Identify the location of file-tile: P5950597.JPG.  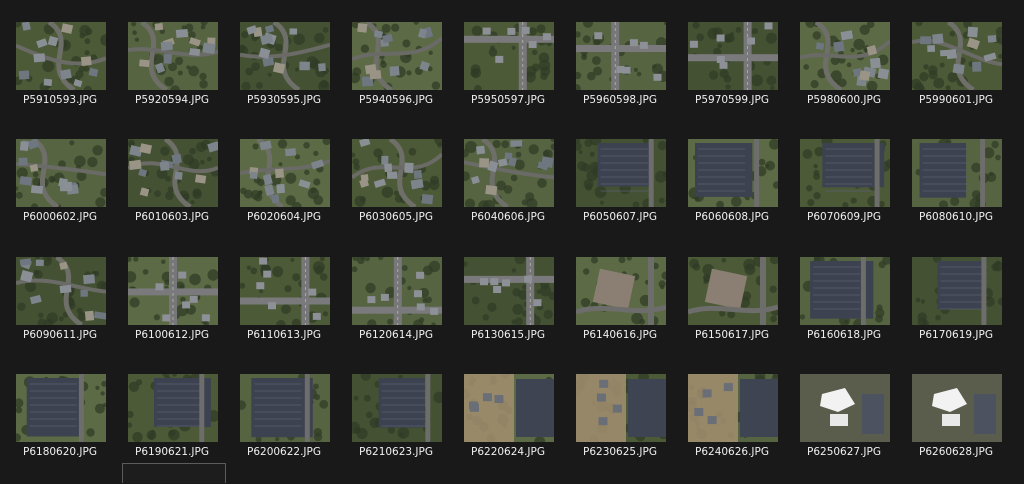
(508, 77).